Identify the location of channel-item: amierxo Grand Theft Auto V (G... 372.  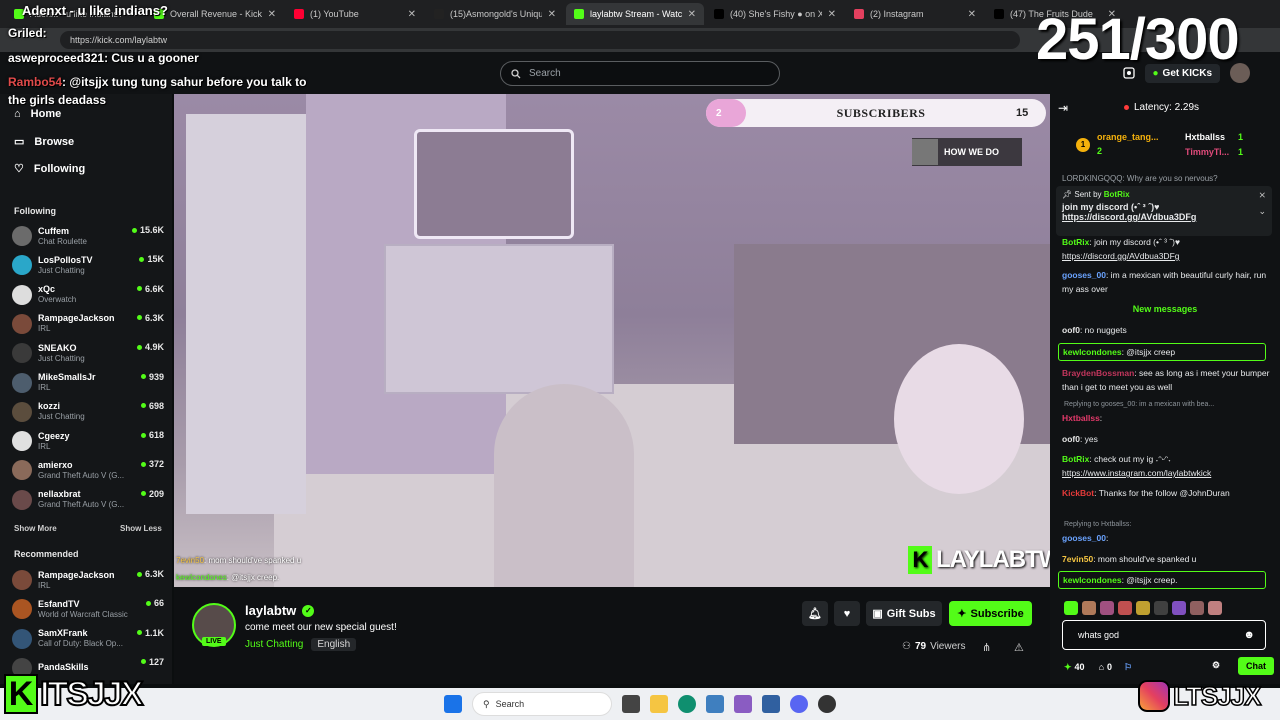
(88, 470).